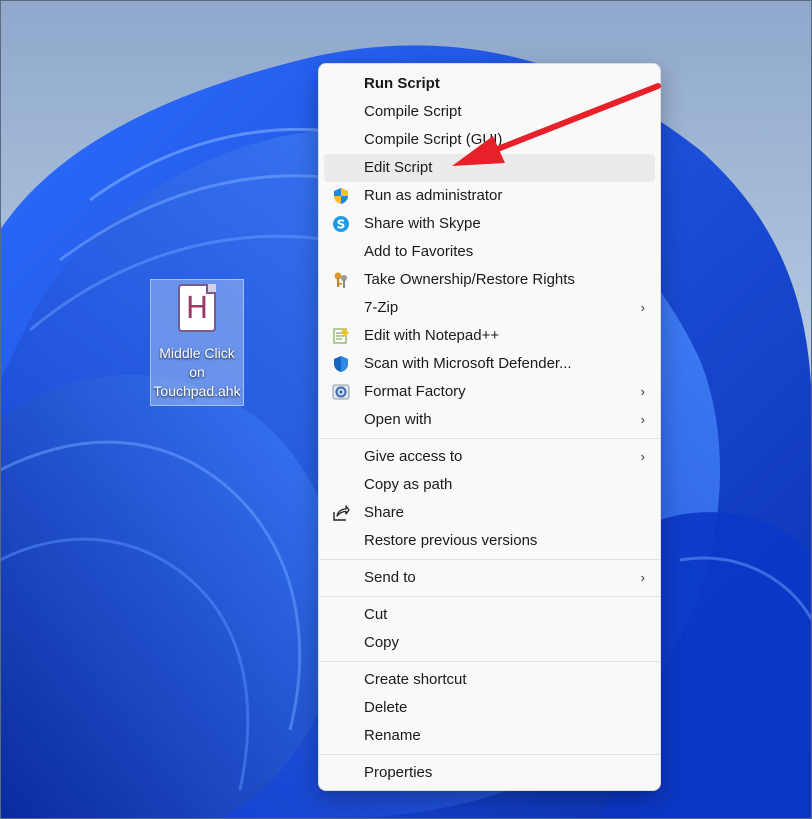 The image size is (812, 819). Describe the element at coordinates (341, 336) in the screenshot. I see `notepad-plus-plus-icon` at that location.